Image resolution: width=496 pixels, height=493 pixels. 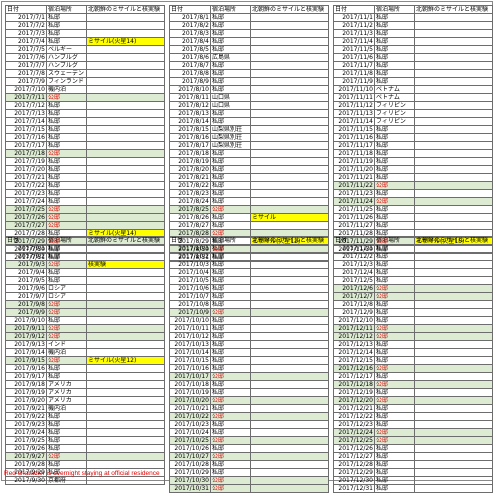 What do you see at coordinates (26, 240) in the screenshot?
I see `header-date: 日付` at bounding box center [26, 240].